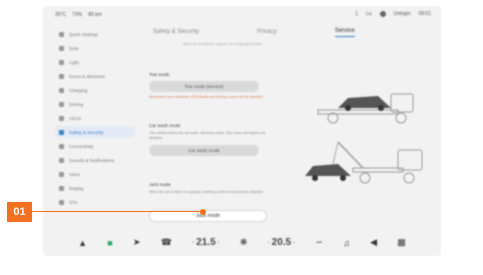 Image resolution: width=483 pixels, height=275 pixels. I want to click on callout-badge: 01, so click(19, 212).